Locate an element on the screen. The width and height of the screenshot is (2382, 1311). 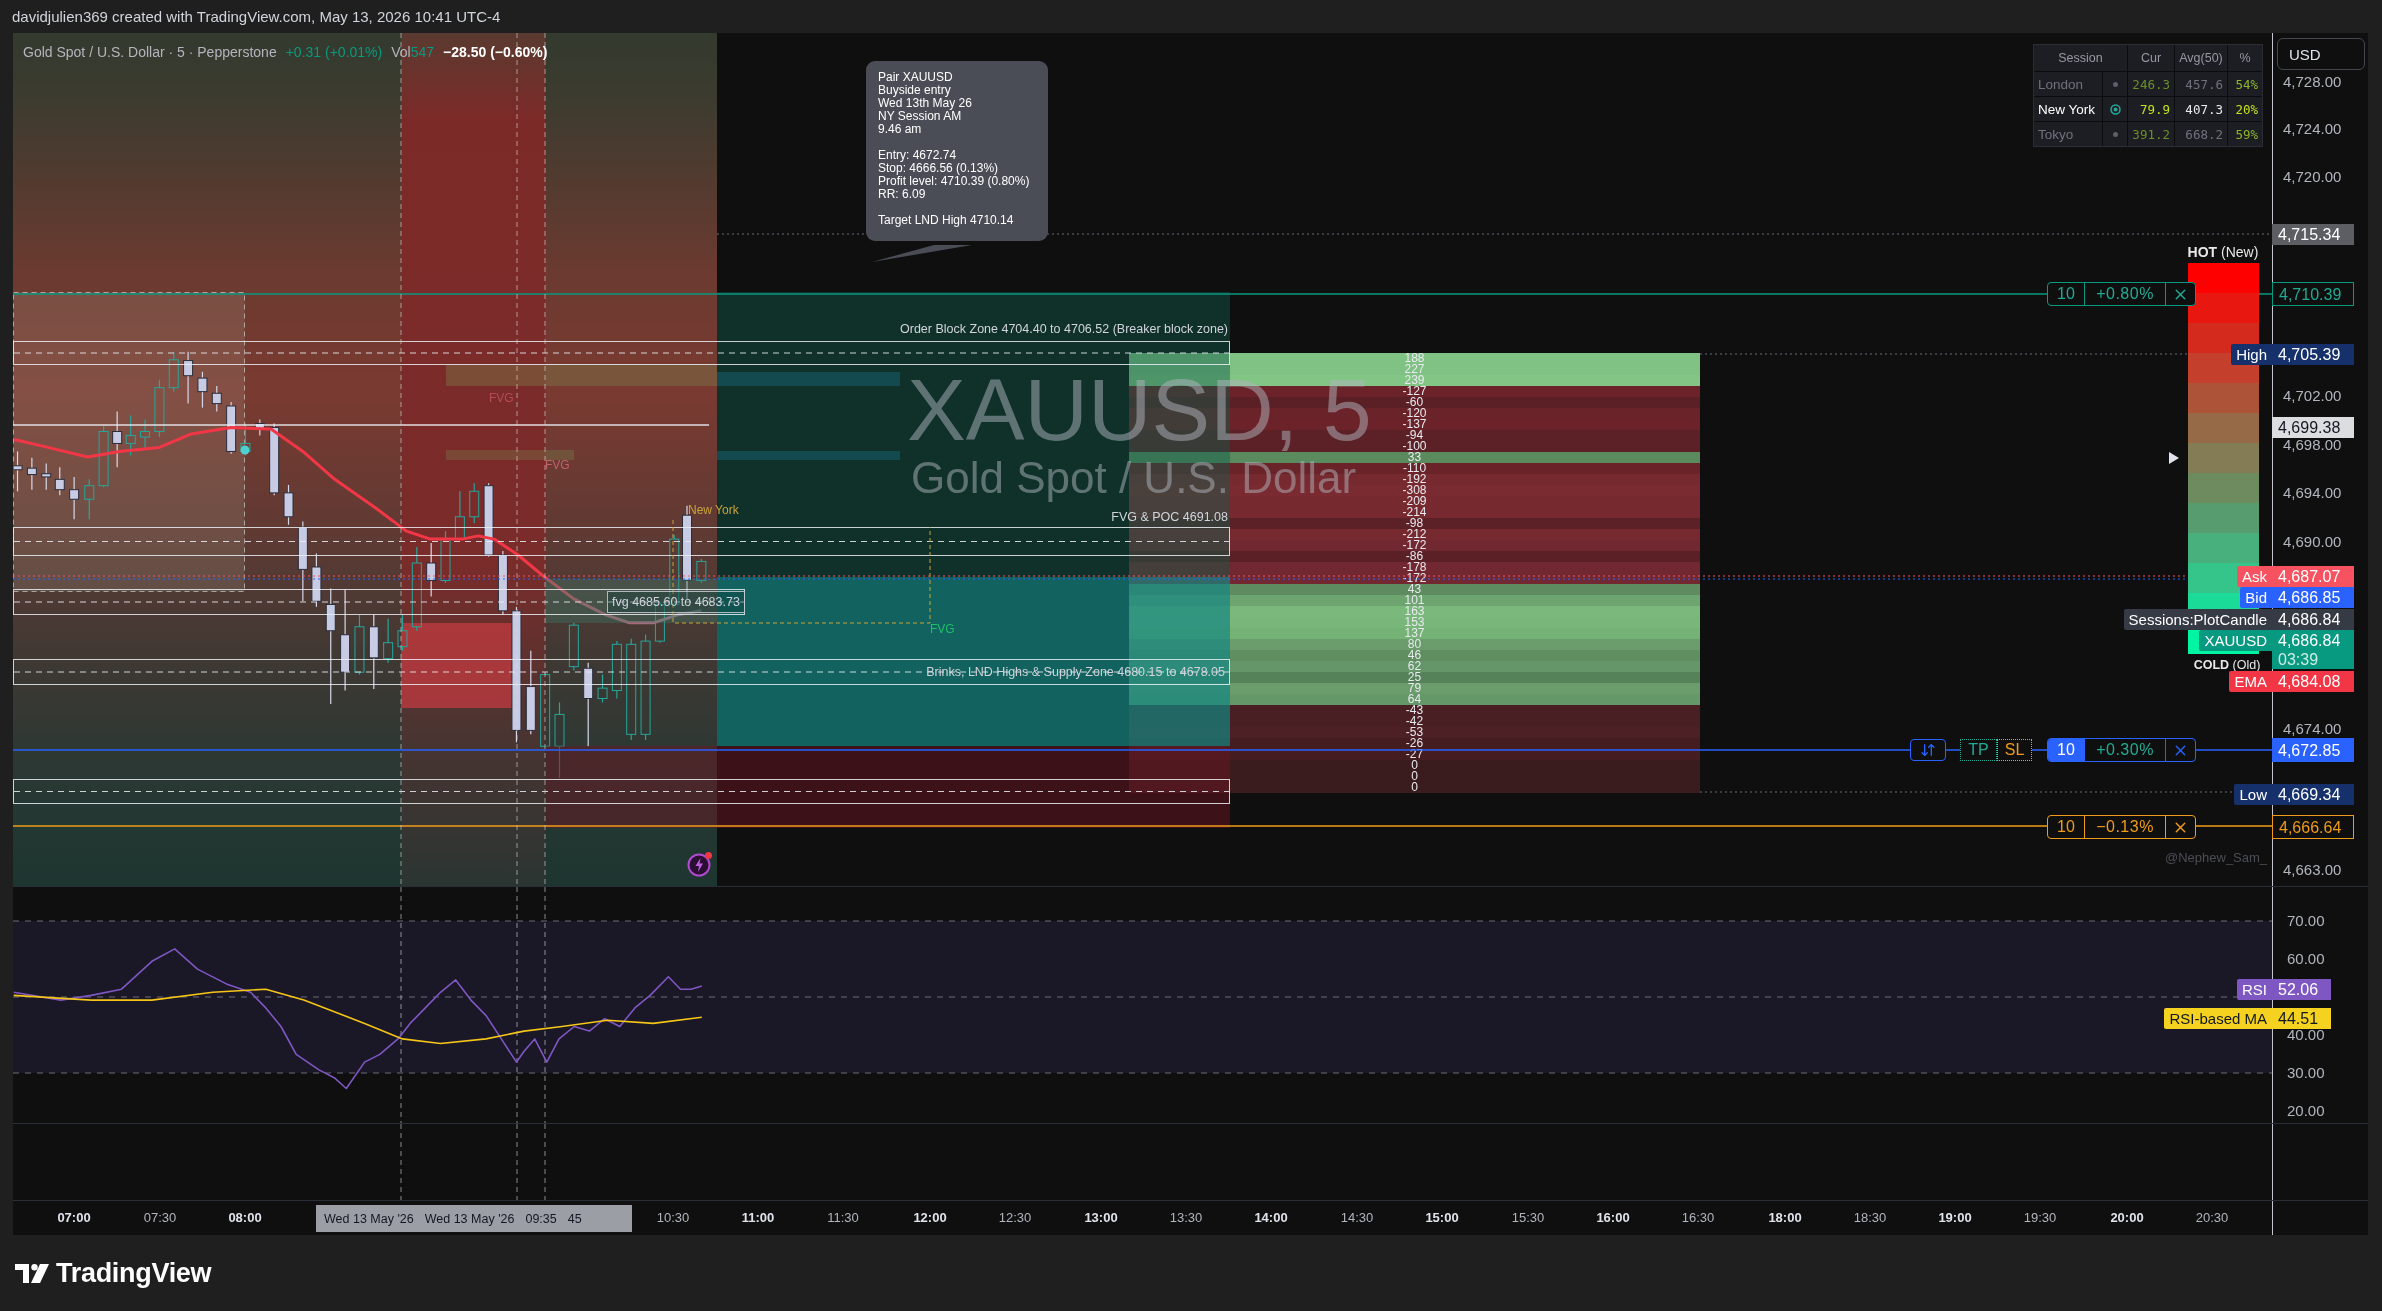
table-header-cell: Session is located at coordinates (2080, 58).